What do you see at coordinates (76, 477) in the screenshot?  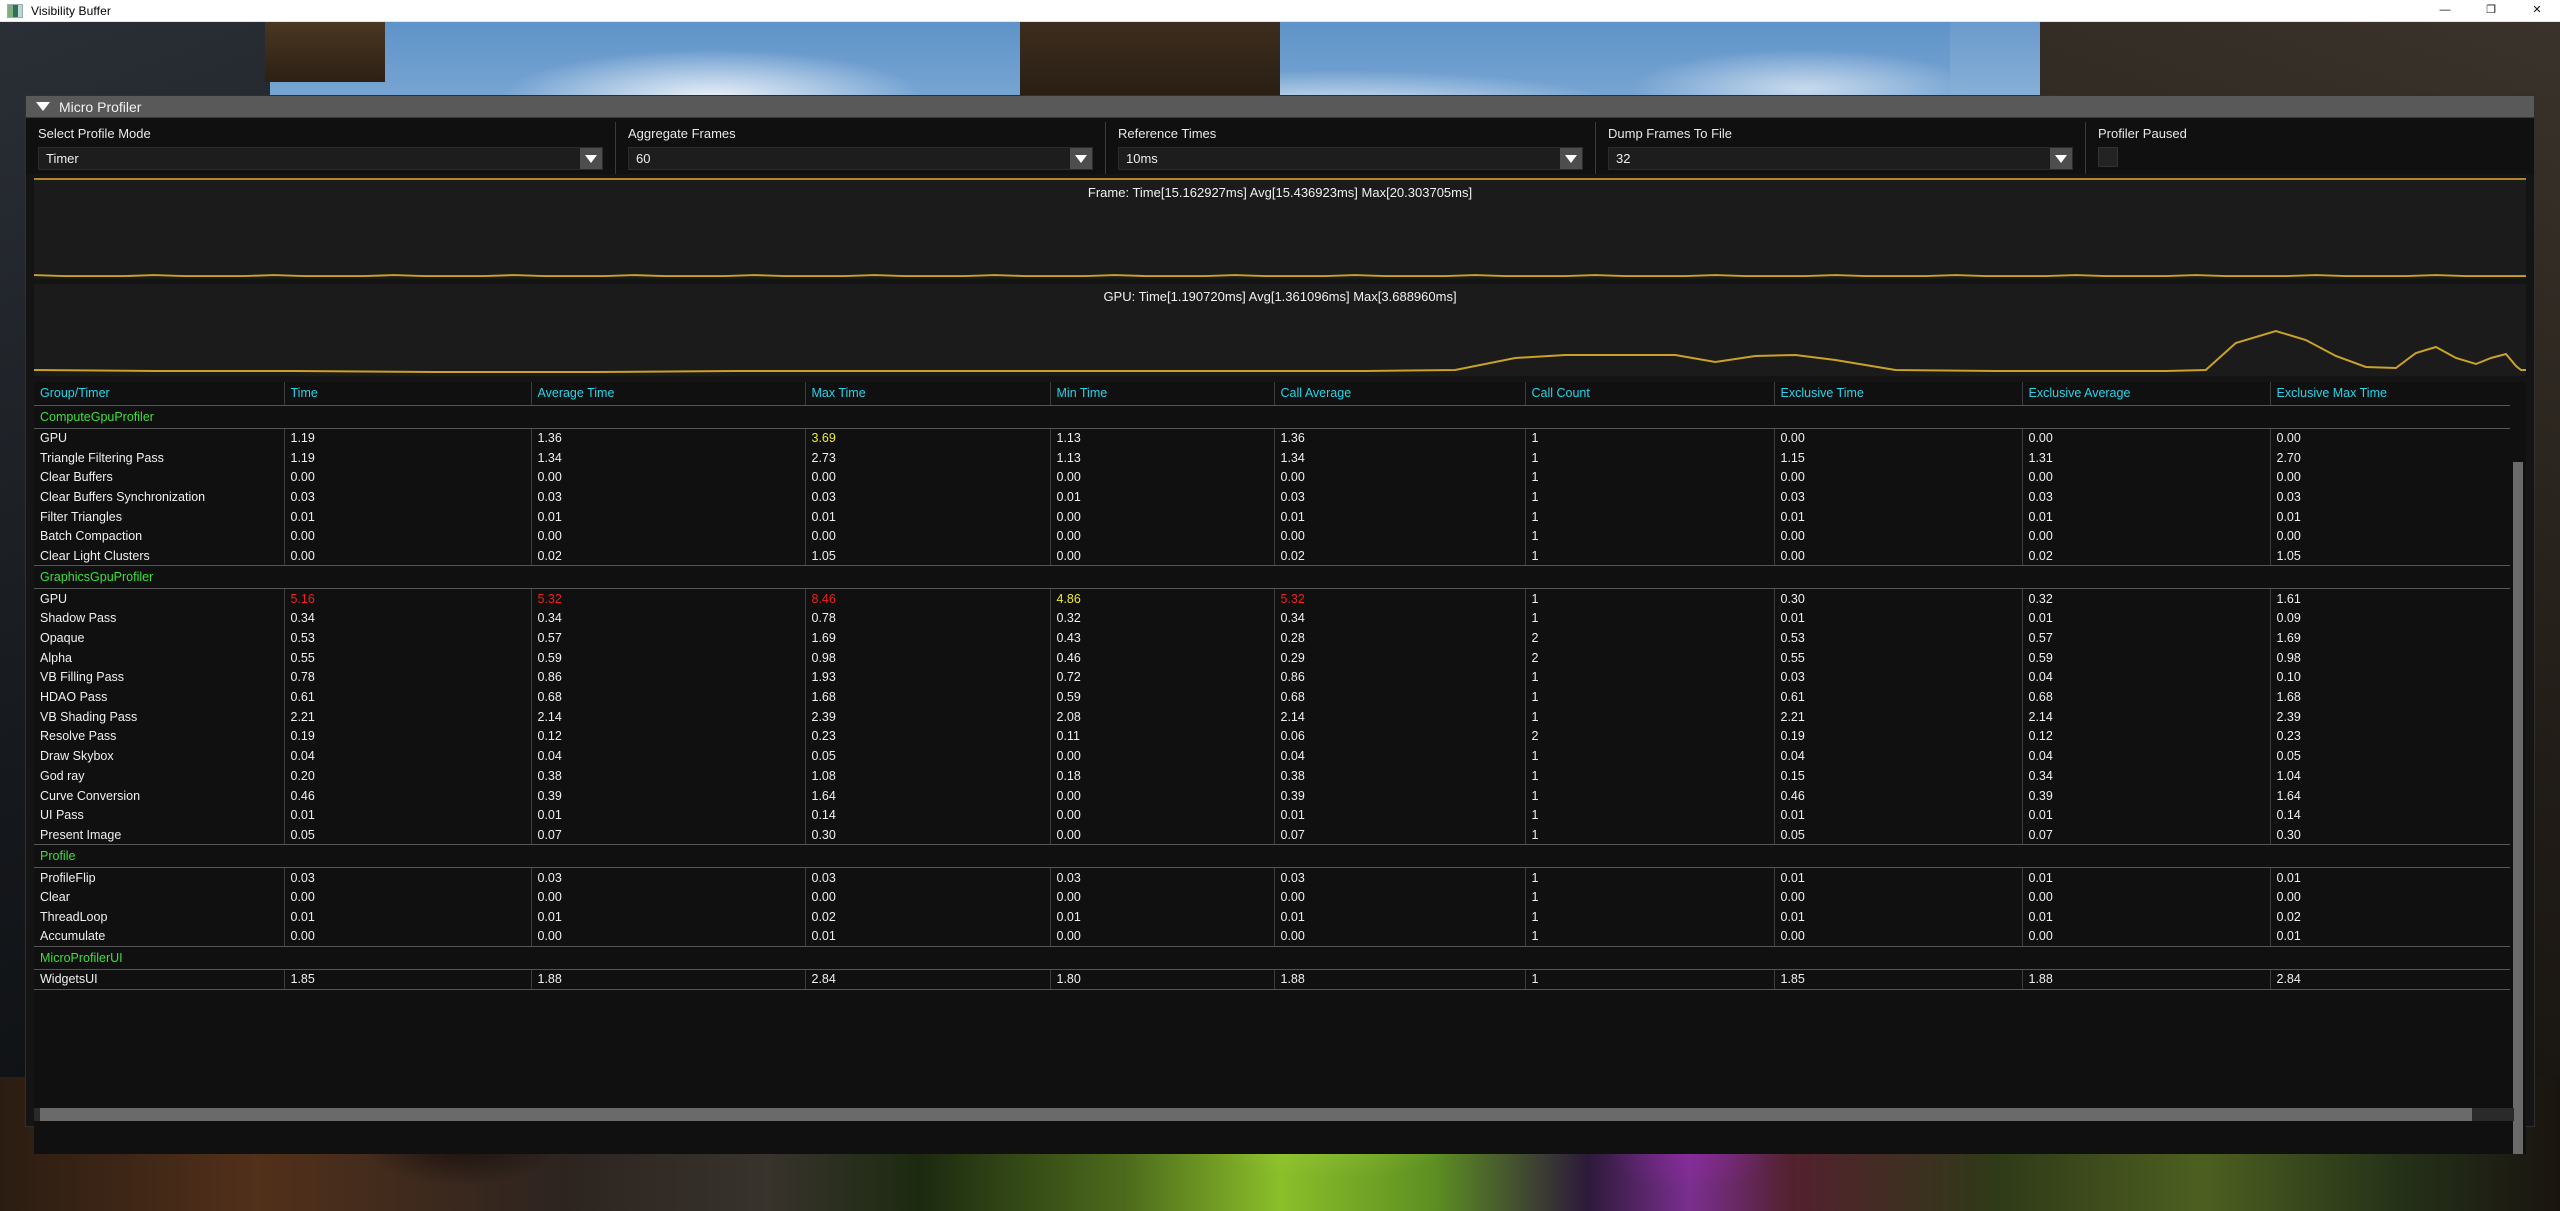 I see `table-cell-name: Clear Buffers` at bounding box center [76, 477].